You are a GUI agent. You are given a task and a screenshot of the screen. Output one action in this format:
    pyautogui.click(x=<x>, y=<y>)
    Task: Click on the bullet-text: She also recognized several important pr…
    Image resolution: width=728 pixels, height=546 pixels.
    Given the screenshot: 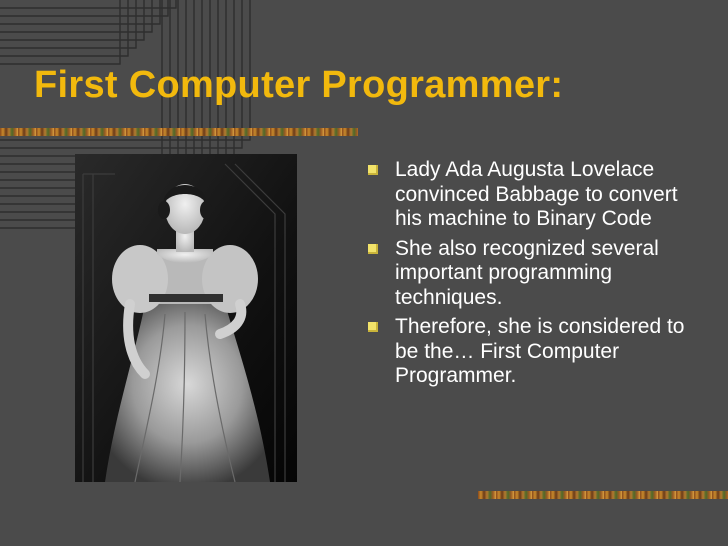 What is the action you would take?
    pyautogui.click(x=527, y=272)
    